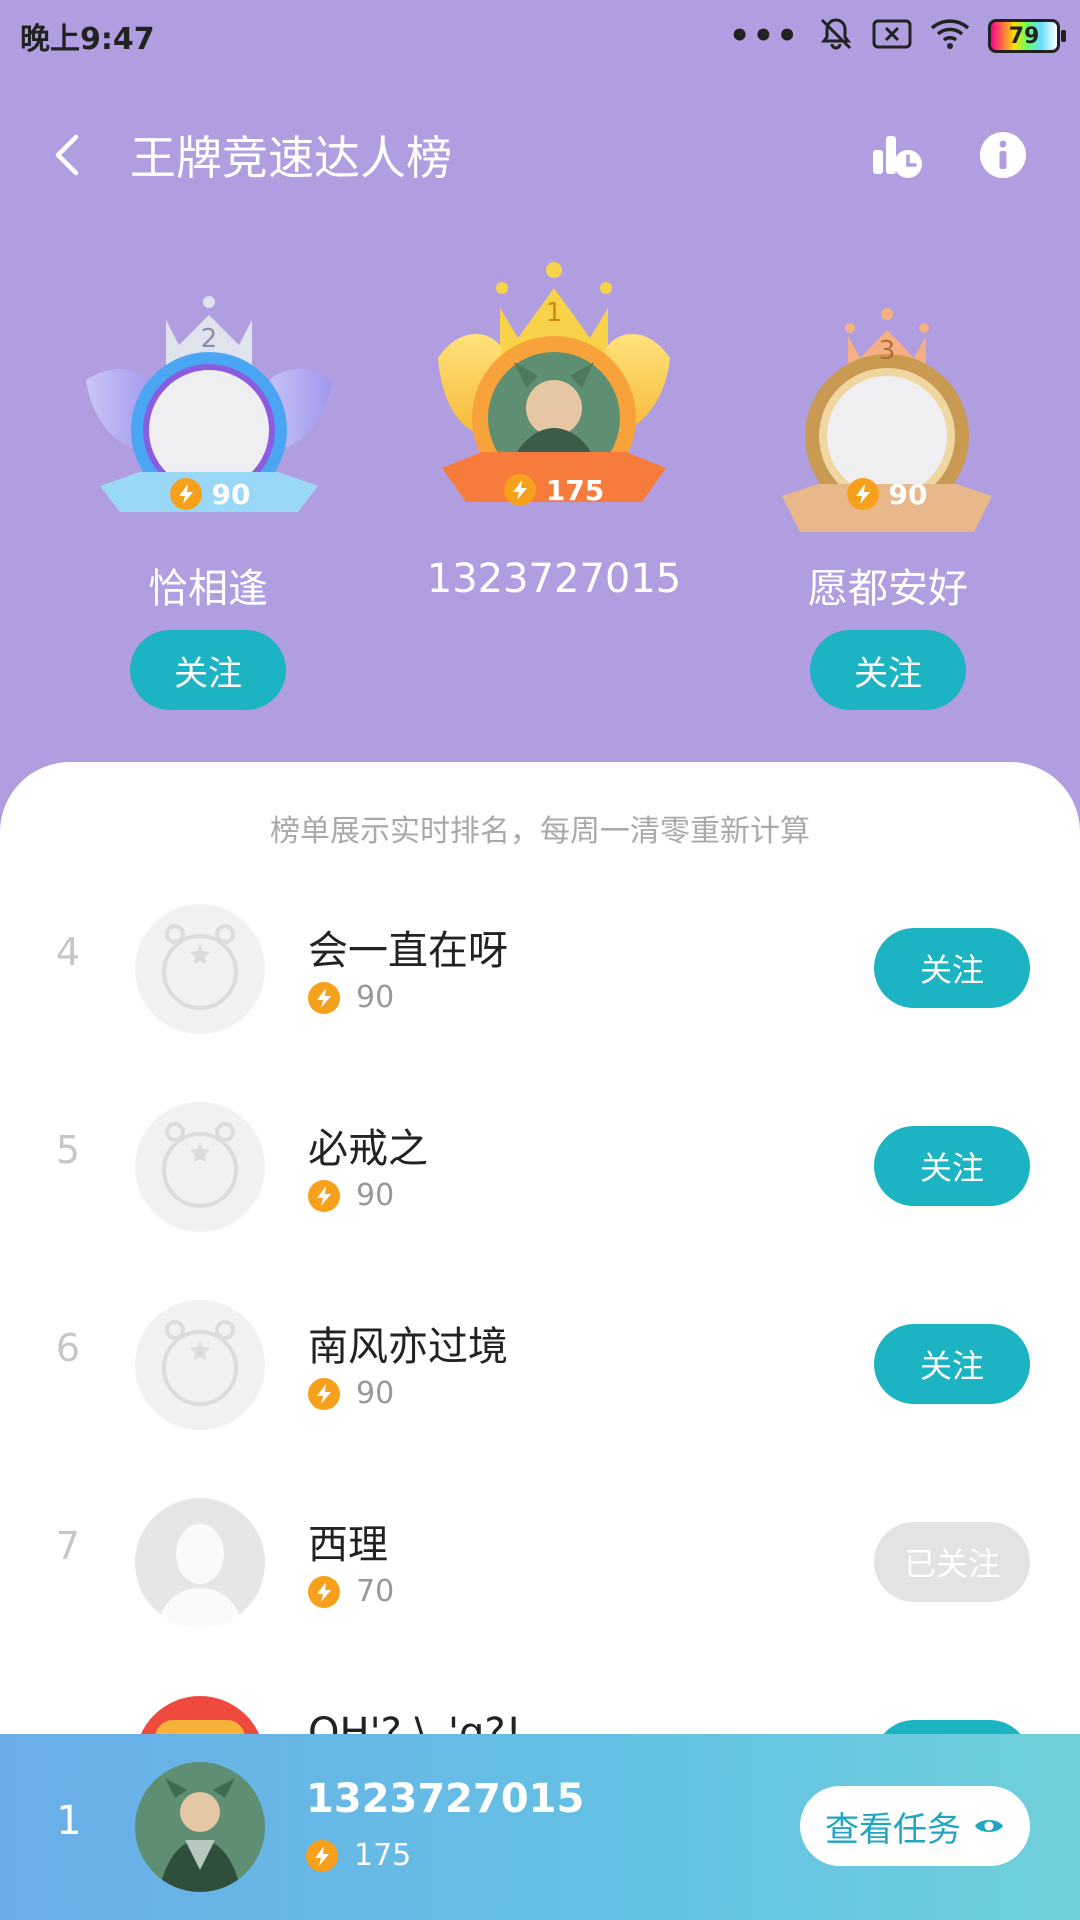 Image resolution: width=1080 pixels, height=1920 pixels. Describe the element at coordinates (887, 351) in the screenshot. I see `podium-third-rank: 3` at that location.